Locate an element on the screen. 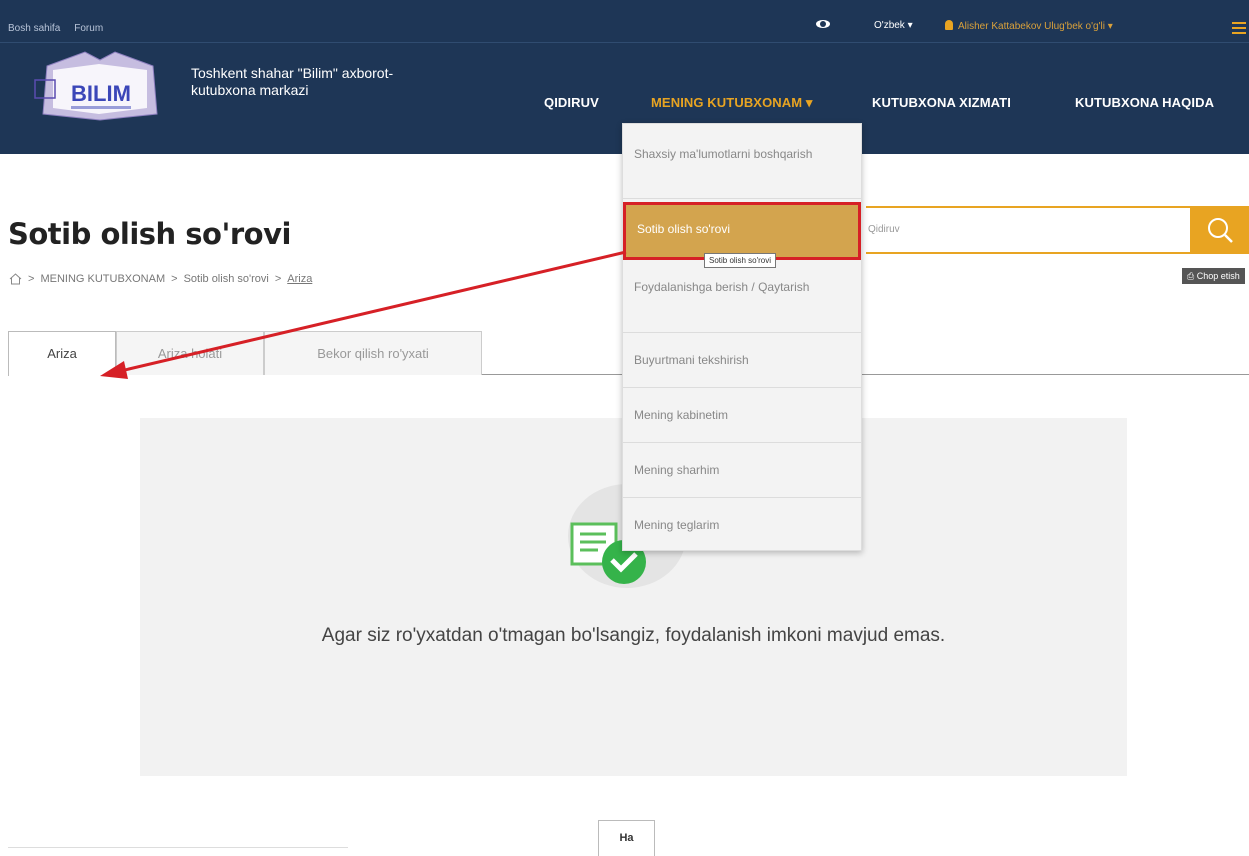 This screenshot has width=1249, height=856. tab-ariza-holati: Ariza holati is located at coordinates (190, 353).